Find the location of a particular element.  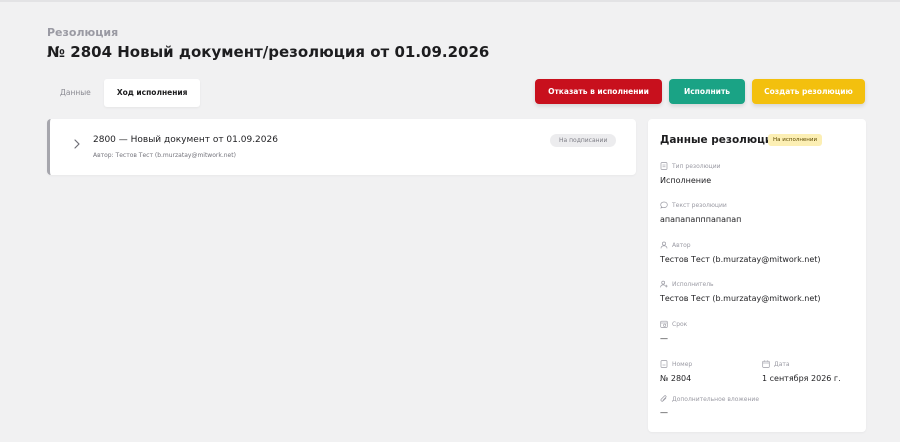

field-type-label: Тип резолюции is located at coordinates (690, 166).